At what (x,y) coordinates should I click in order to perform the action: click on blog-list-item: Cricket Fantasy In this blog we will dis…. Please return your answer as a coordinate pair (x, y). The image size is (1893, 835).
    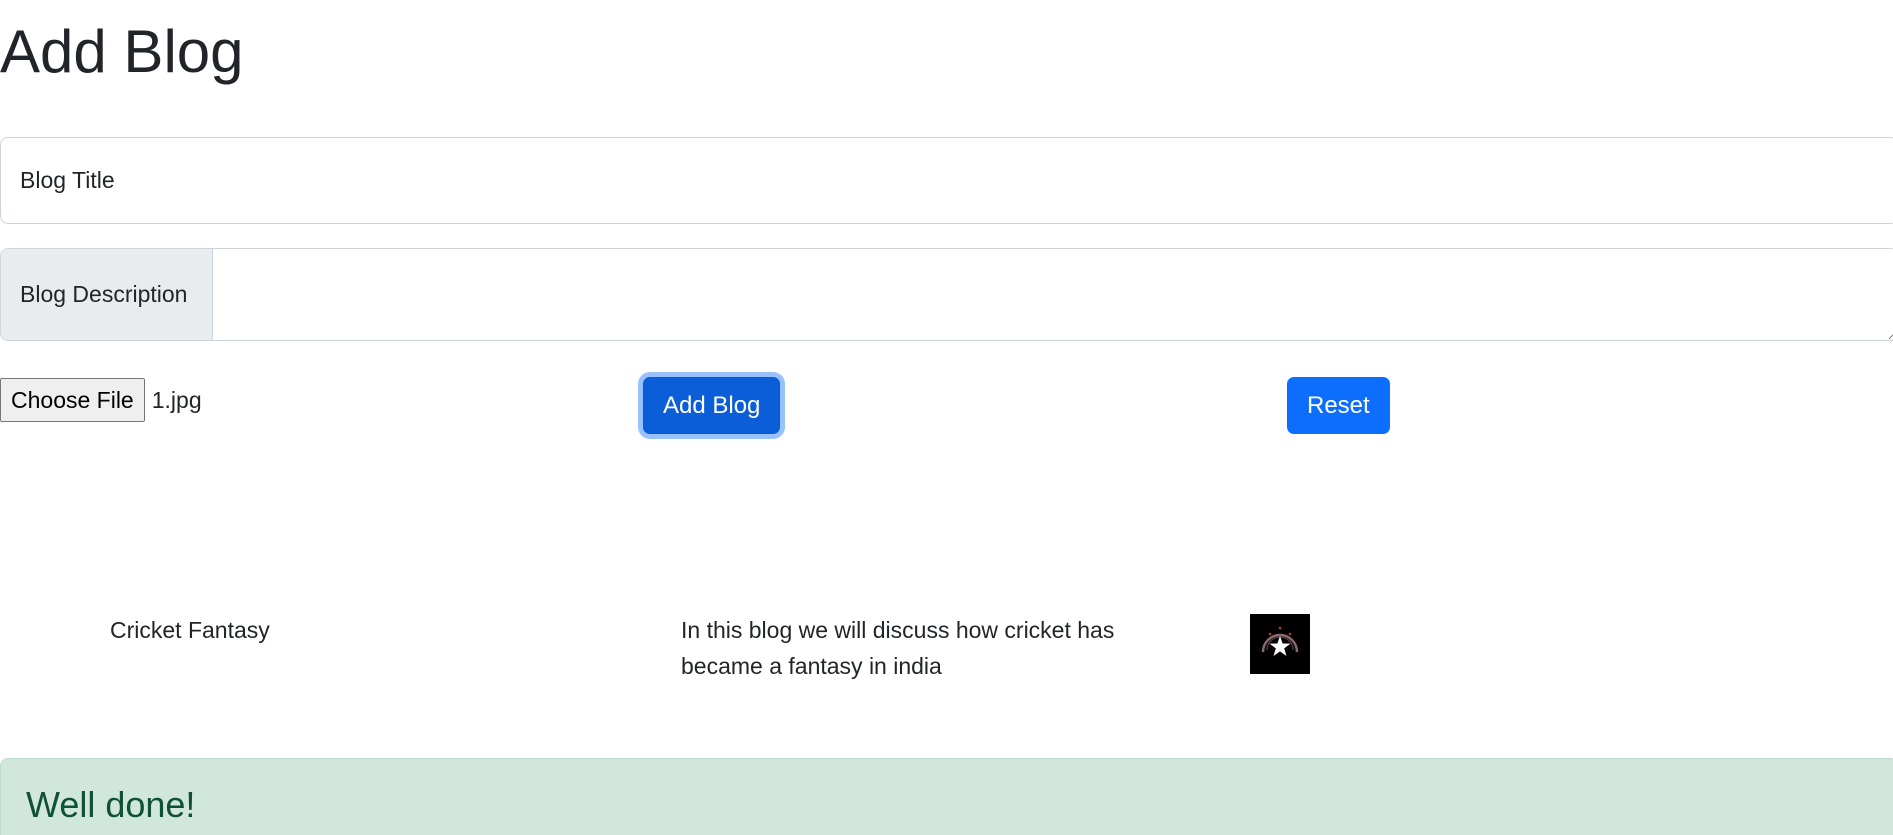
    Looking at the image, I should click on (946, 657).